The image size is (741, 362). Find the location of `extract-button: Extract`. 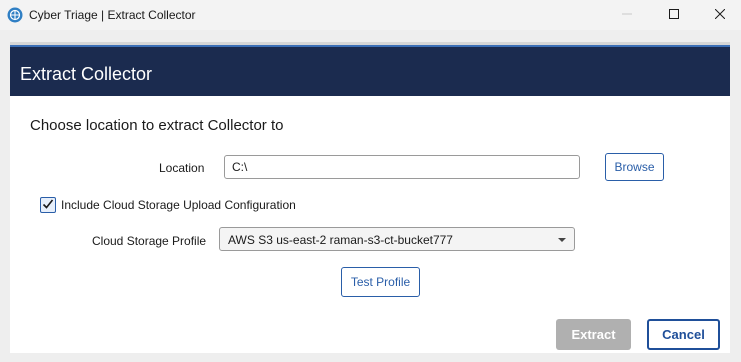

extract-button: Extract is located at coordinates (593, 334).